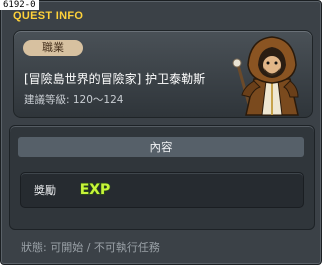  I want to click on quest-name: [冒險島世界的冒險家] 护卫泰勒斯, so click(115, 79).